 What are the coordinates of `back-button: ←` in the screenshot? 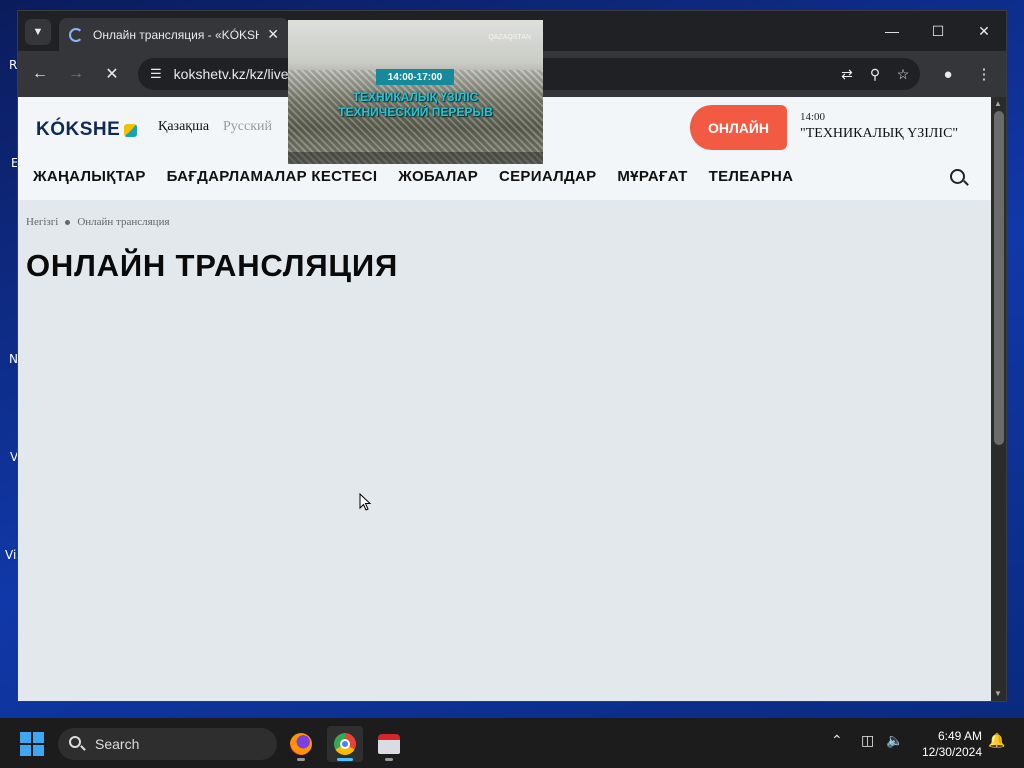 It's located at (40, 74).